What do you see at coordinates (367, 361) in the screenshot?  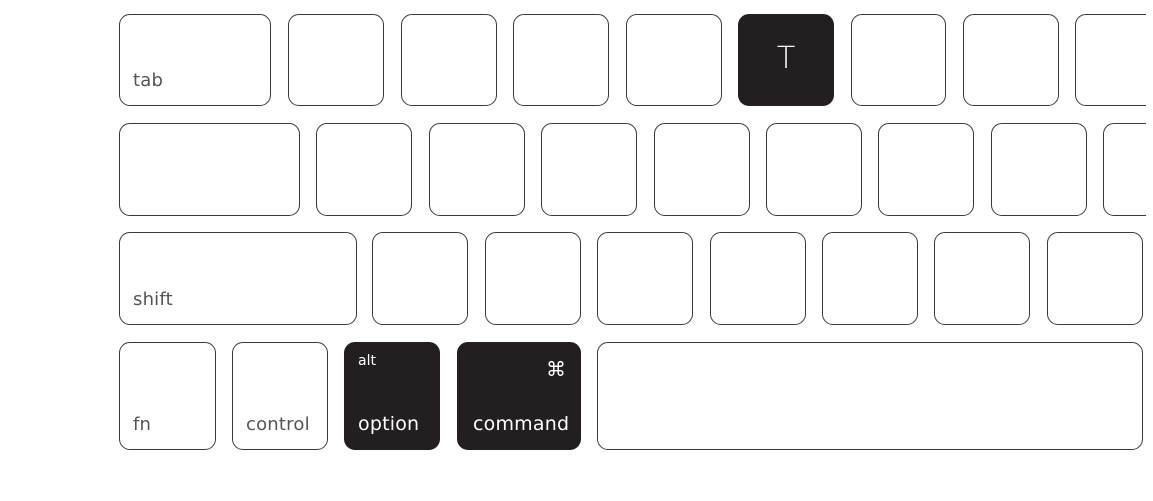 I see `key-sublabel: alt` at bounding box center [367, 361].